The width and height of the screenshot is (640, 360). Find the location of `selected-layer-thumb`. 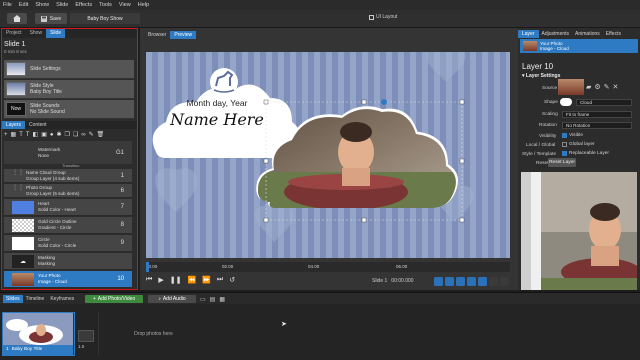

selected-layer-thumb is located at coordinates (530, 46).